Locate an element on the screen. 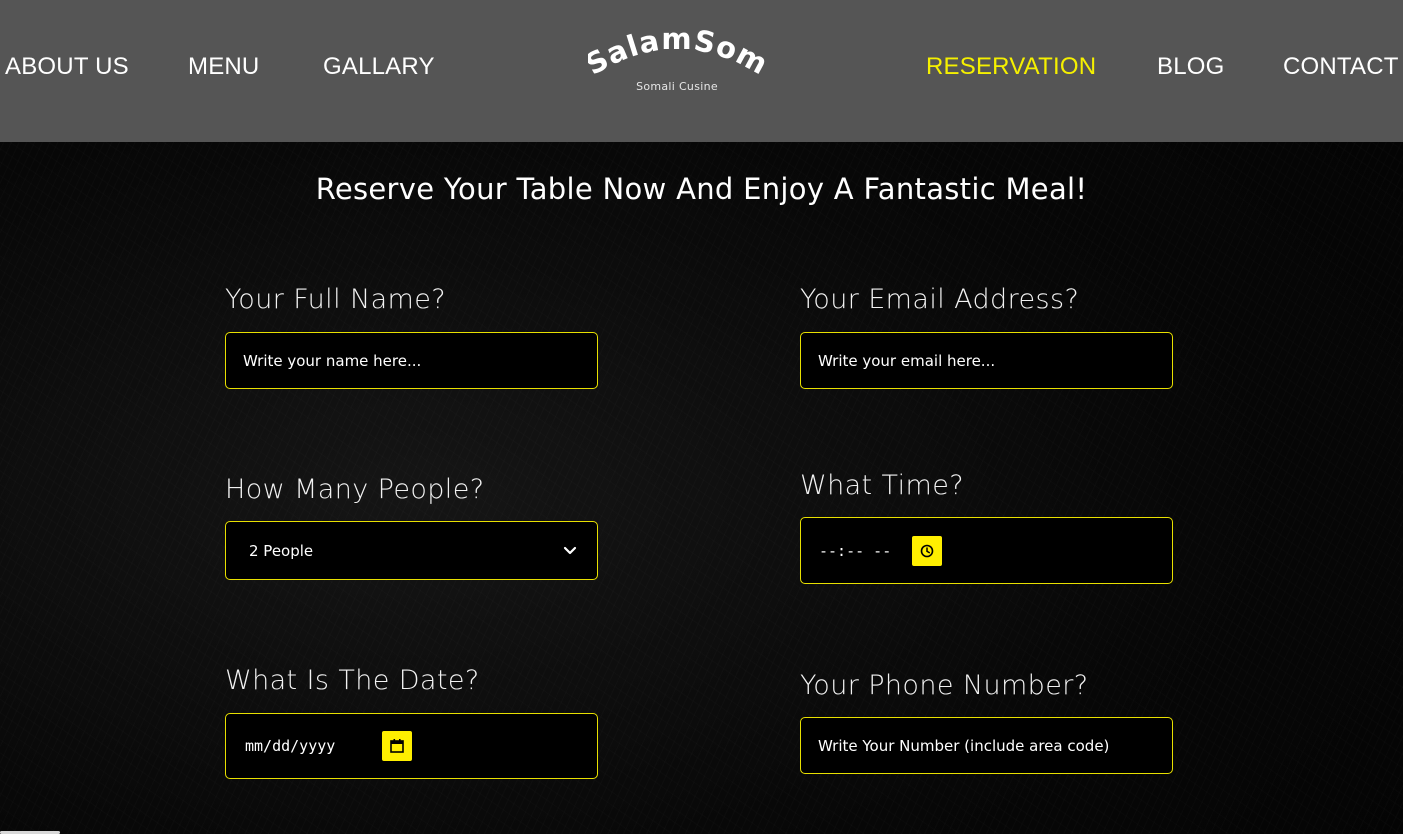  email-input is located at coordinates (988, 360).